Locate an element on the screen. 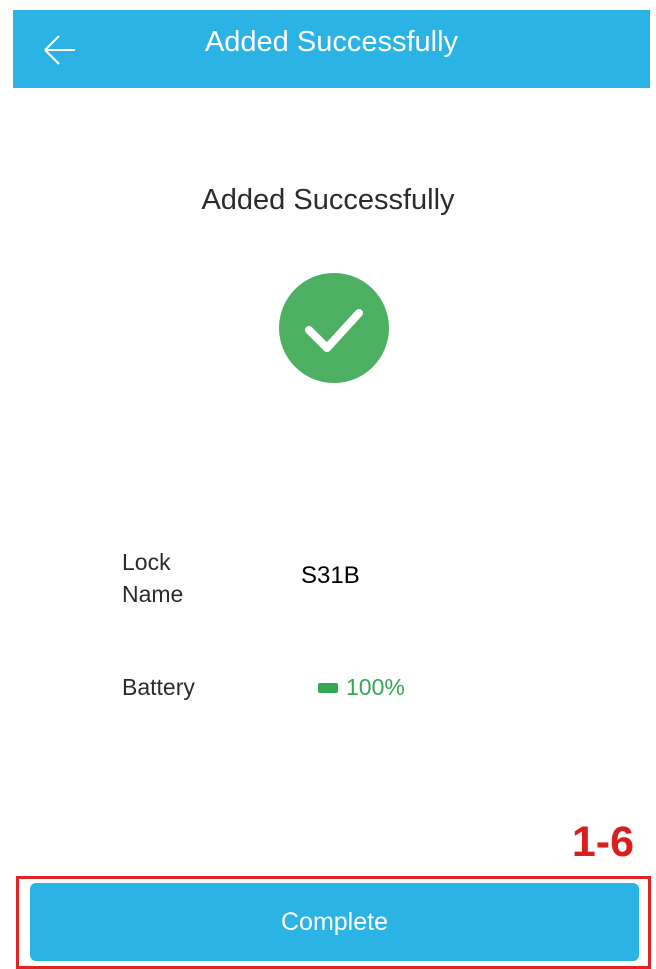 The width and height of the screenshot is (656, 969). check-circle-icon is located at coordinates (334, 328).